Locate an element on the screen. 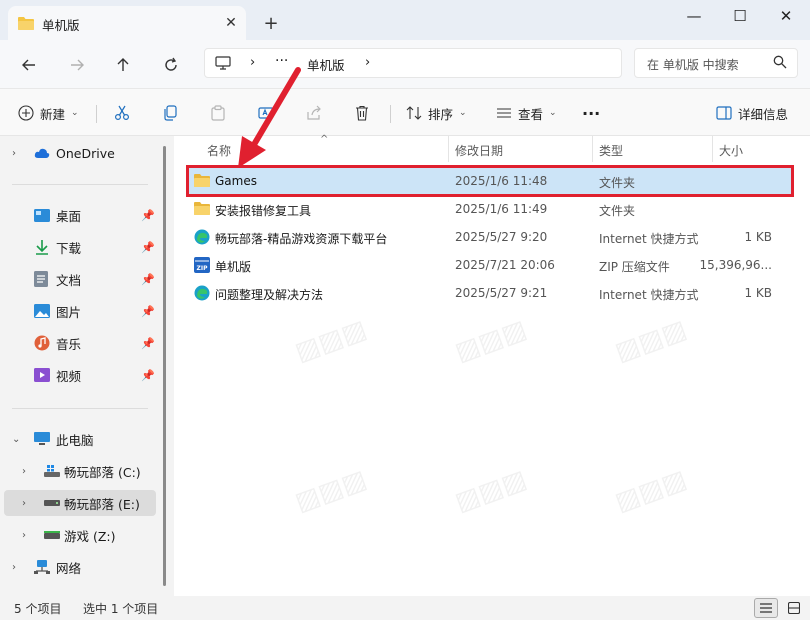 The height and width of the screenshot is (620, 810). file-type: Internet 快捷方式 is located at coordinates (649, 295).